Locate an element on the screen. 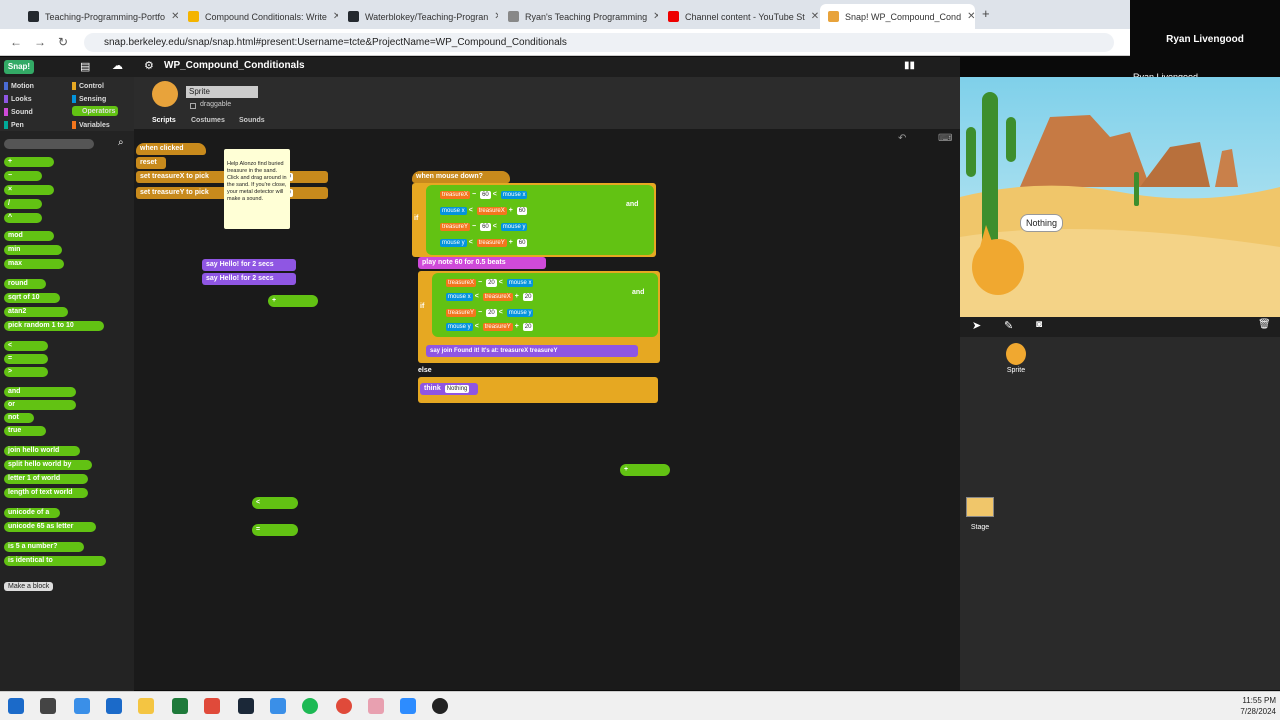 This screenshot has width=1280, height=720. start-icon is located at coordinates (16, 706).